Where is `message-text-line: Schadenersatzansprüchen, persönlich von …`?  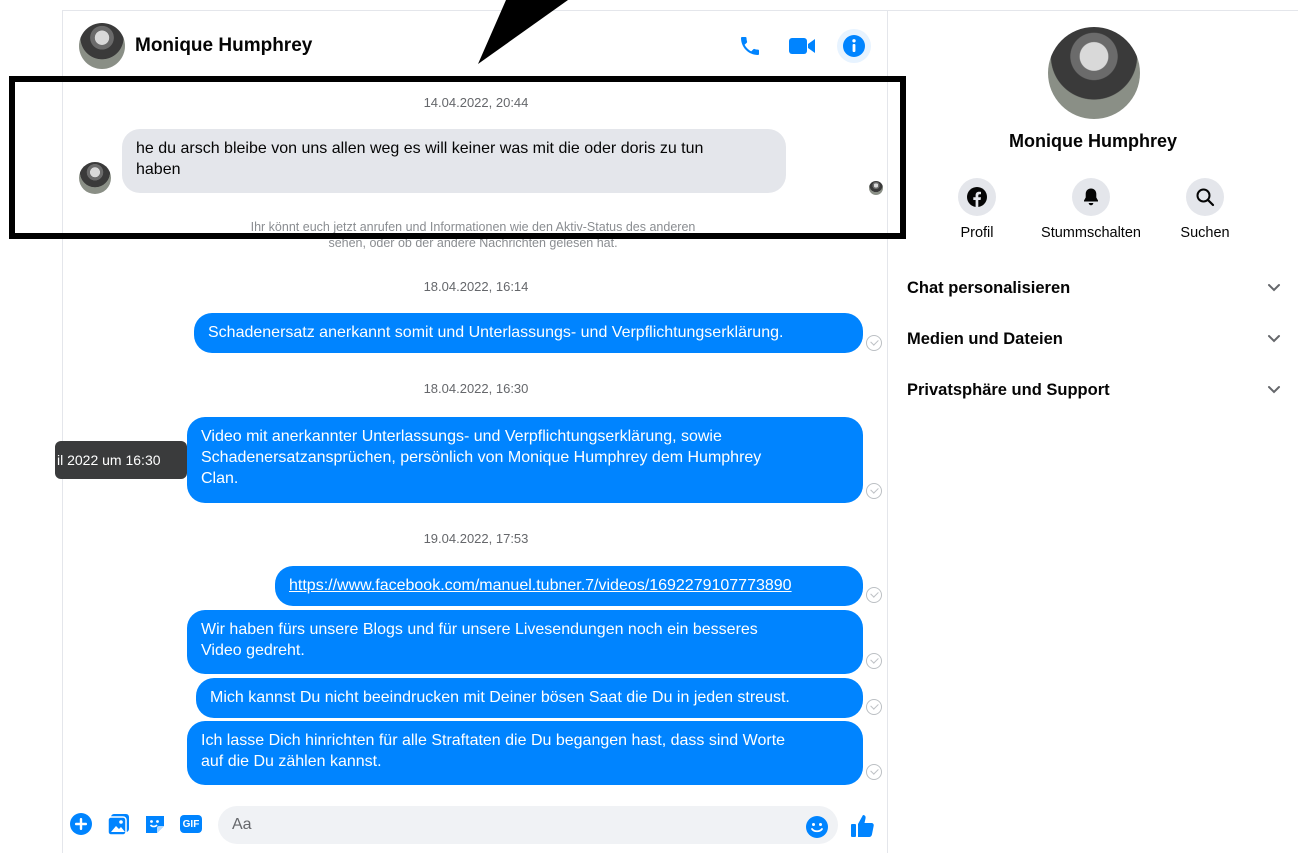
message-text-line: Schadenersatzansprüchen, persönlich von … is located at coordinates (481, 457).